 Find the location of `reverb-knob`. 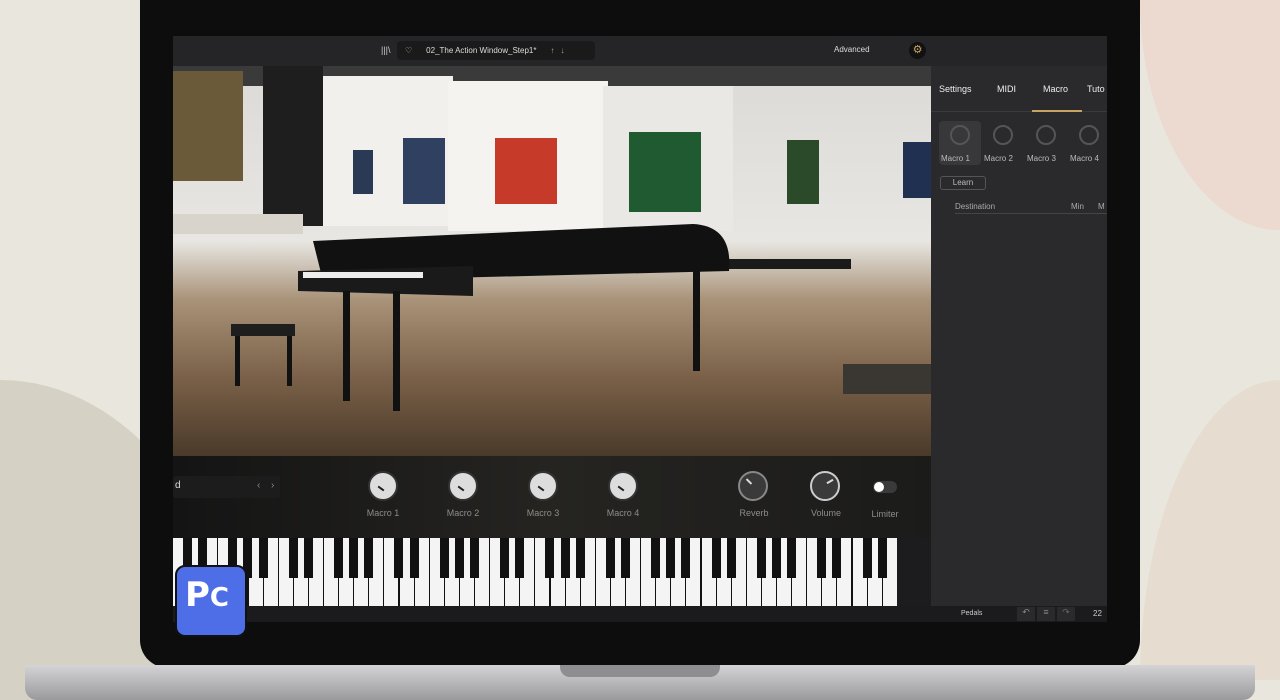

reverb-knob is located at coordinates (753, 486).